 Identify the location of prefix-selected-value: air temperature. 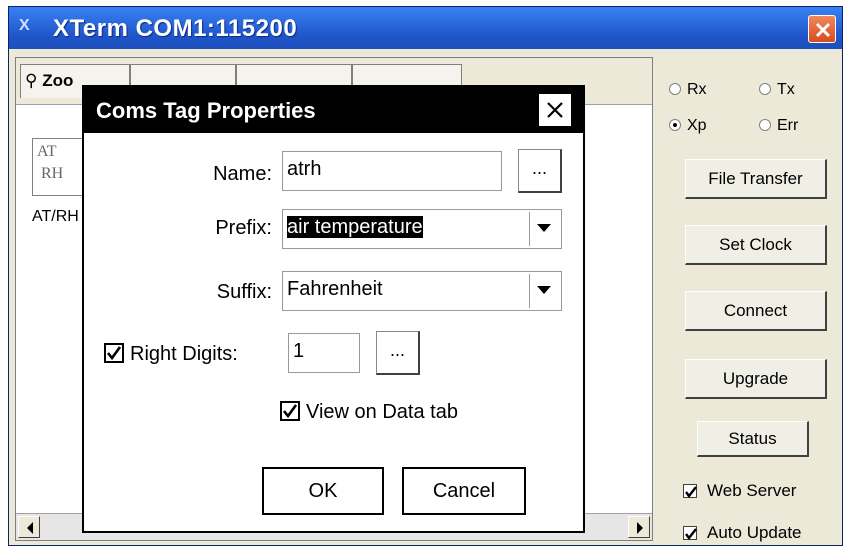
(355, 227).